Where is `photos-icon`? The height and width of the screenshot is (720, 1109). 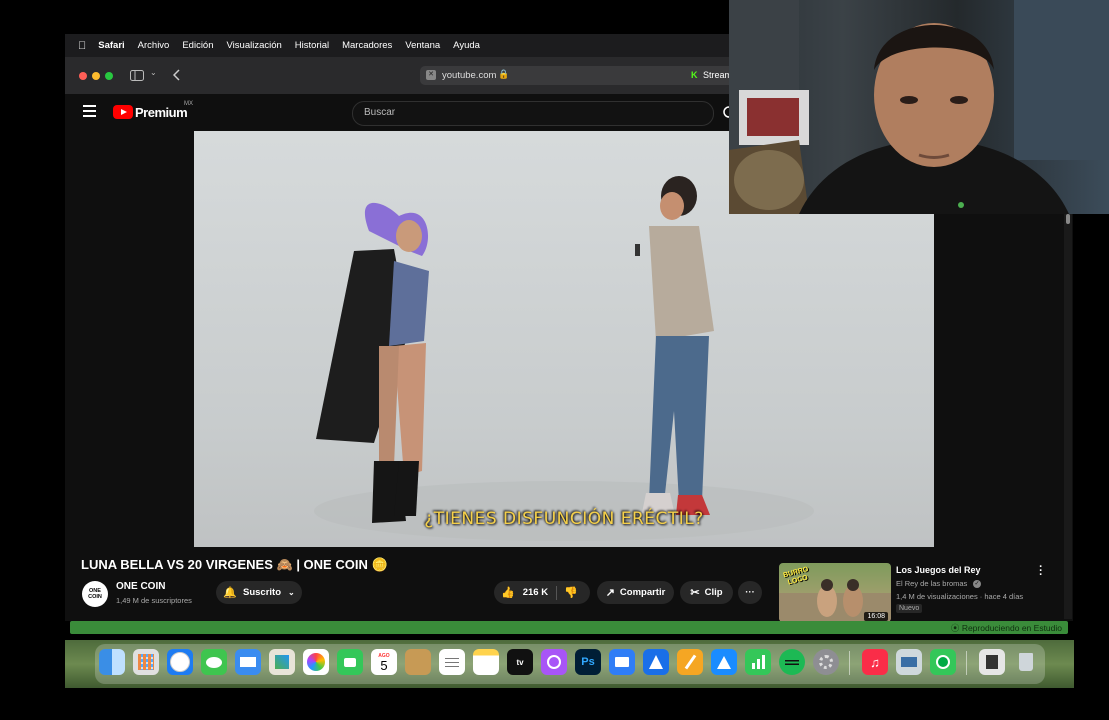
photos-icon is located at coordinates (316, 662).